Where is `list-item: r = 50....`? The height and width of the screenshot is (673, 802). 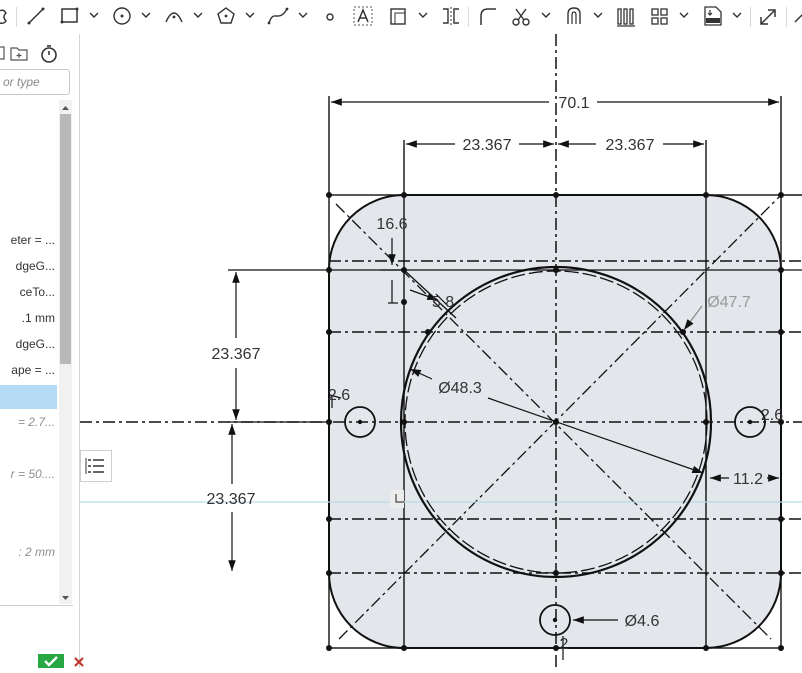
list-item: r = 50.... is located at coordinates (28, 474).